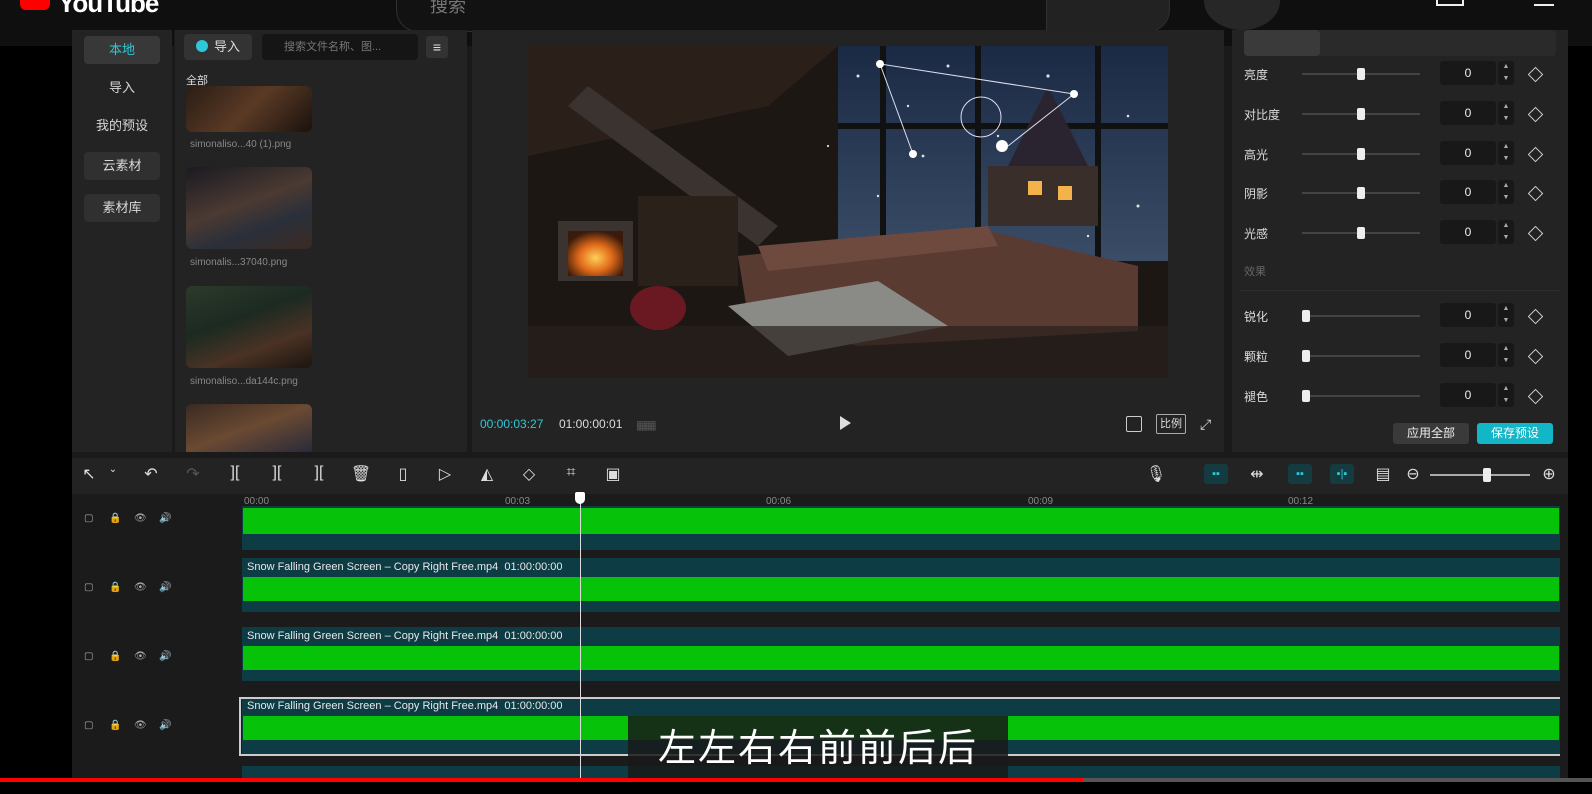 The image size is (1592, 794). I want to click on apply-all-button: 应用全部, so click(1431, 433).